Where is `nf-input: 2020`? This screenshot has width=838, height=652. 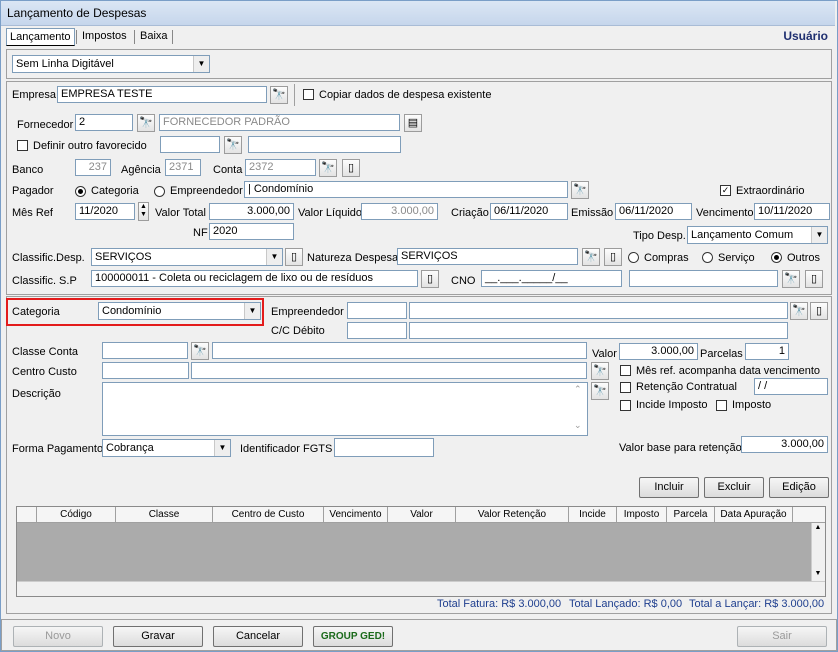
nf-input: 2020 is located at coordinates (251, 231).